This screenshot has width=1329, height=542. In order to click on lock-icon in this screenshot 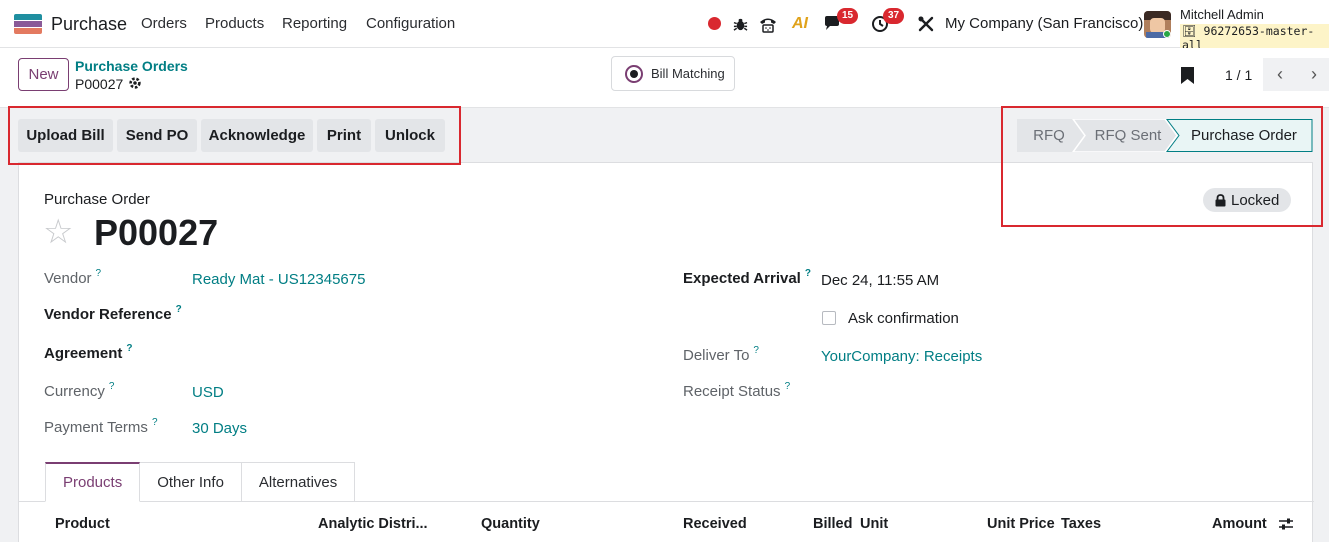, I will do `click(1220, 199)`.